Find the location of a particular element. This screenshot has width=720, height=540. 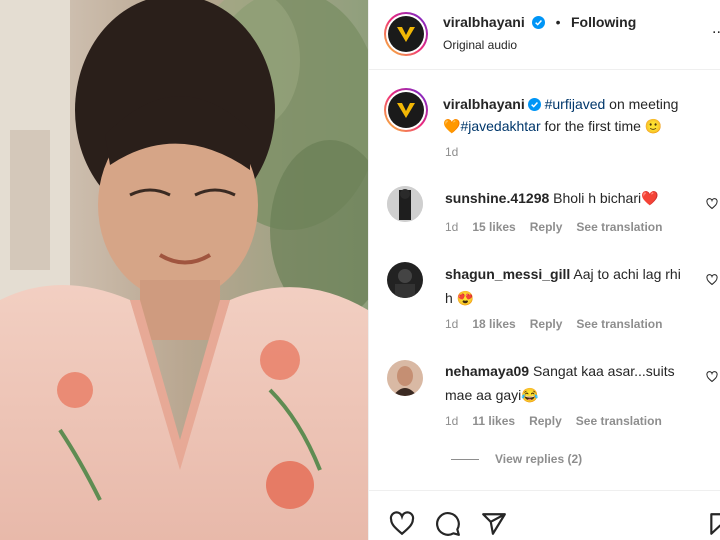

comment-likes: 18 likes is located at coordinates (493, 324).